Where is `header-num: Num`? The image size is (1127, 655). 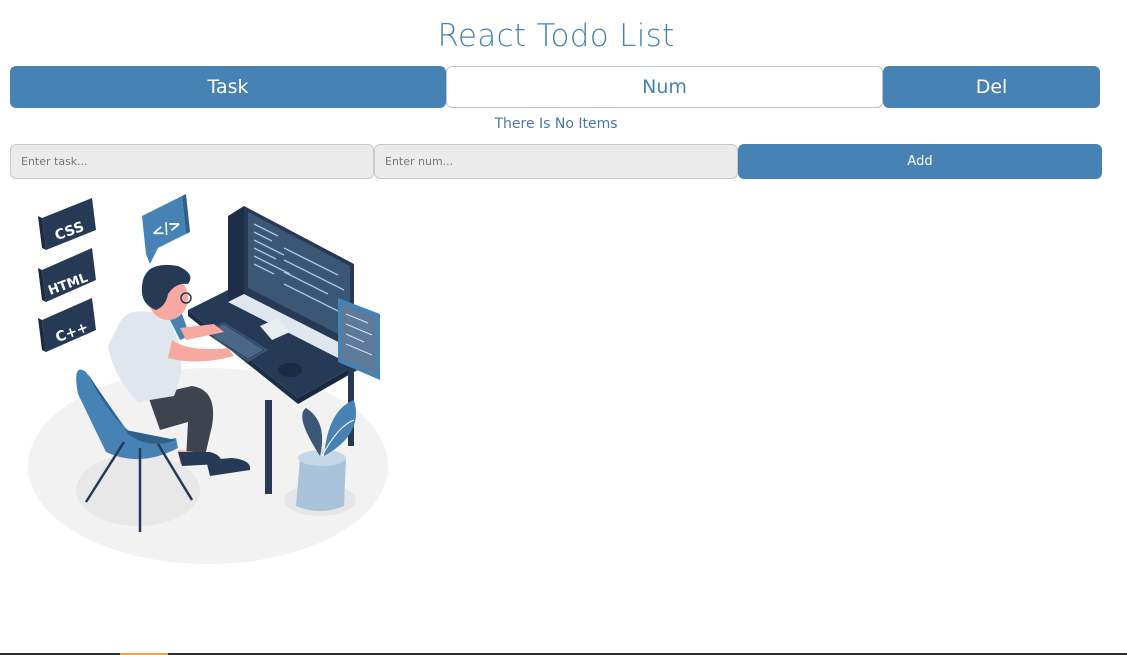
header-num: Num is located at coordinates (664, 87).